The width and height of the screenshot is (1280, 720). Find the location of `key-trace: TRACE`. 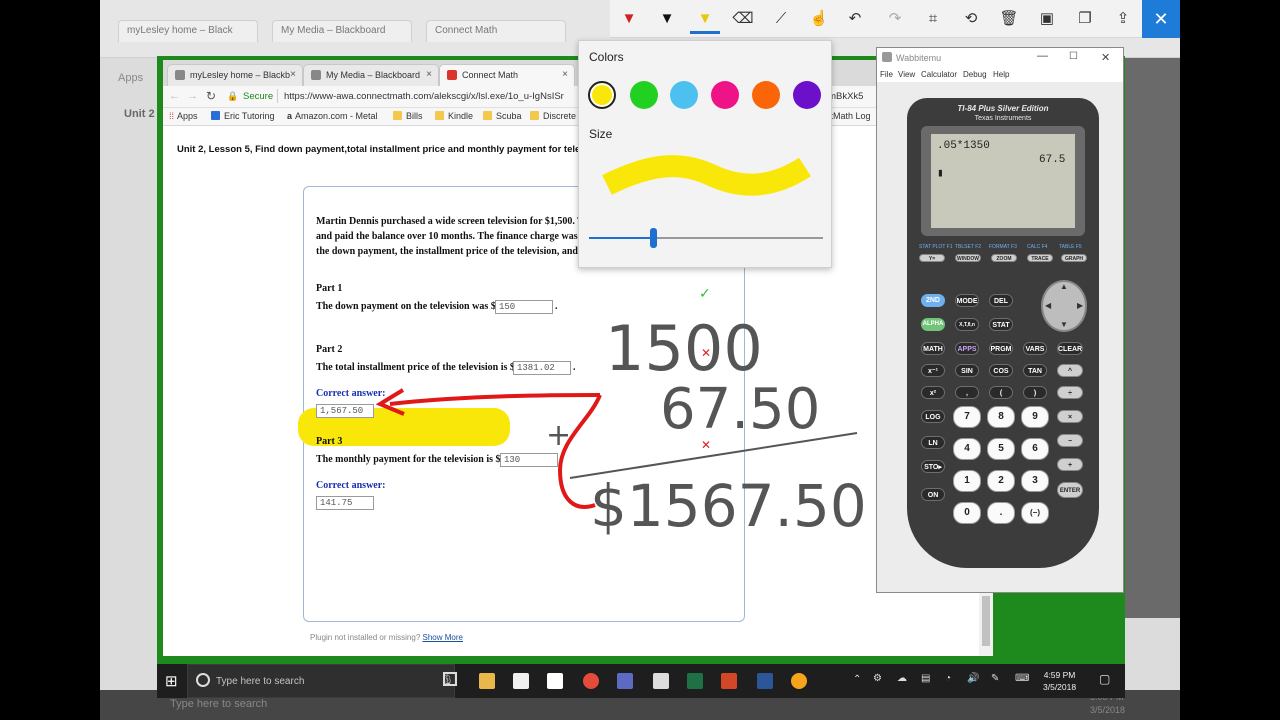

key-trace: TRACE is located at coordinates (1040, 258).